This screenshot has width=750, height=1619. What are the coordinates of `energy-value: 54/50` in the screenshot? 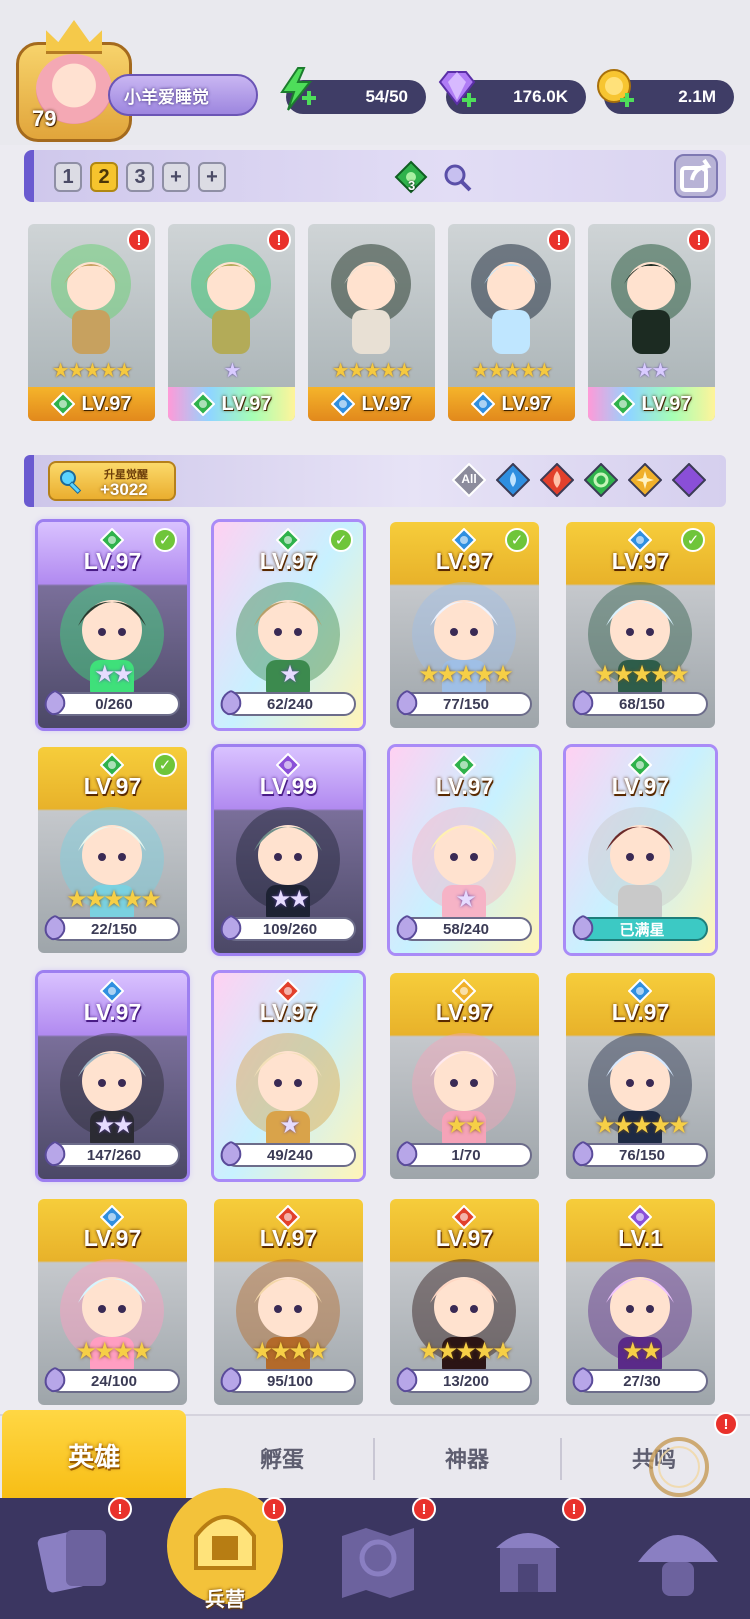 It's located at (386, 96).